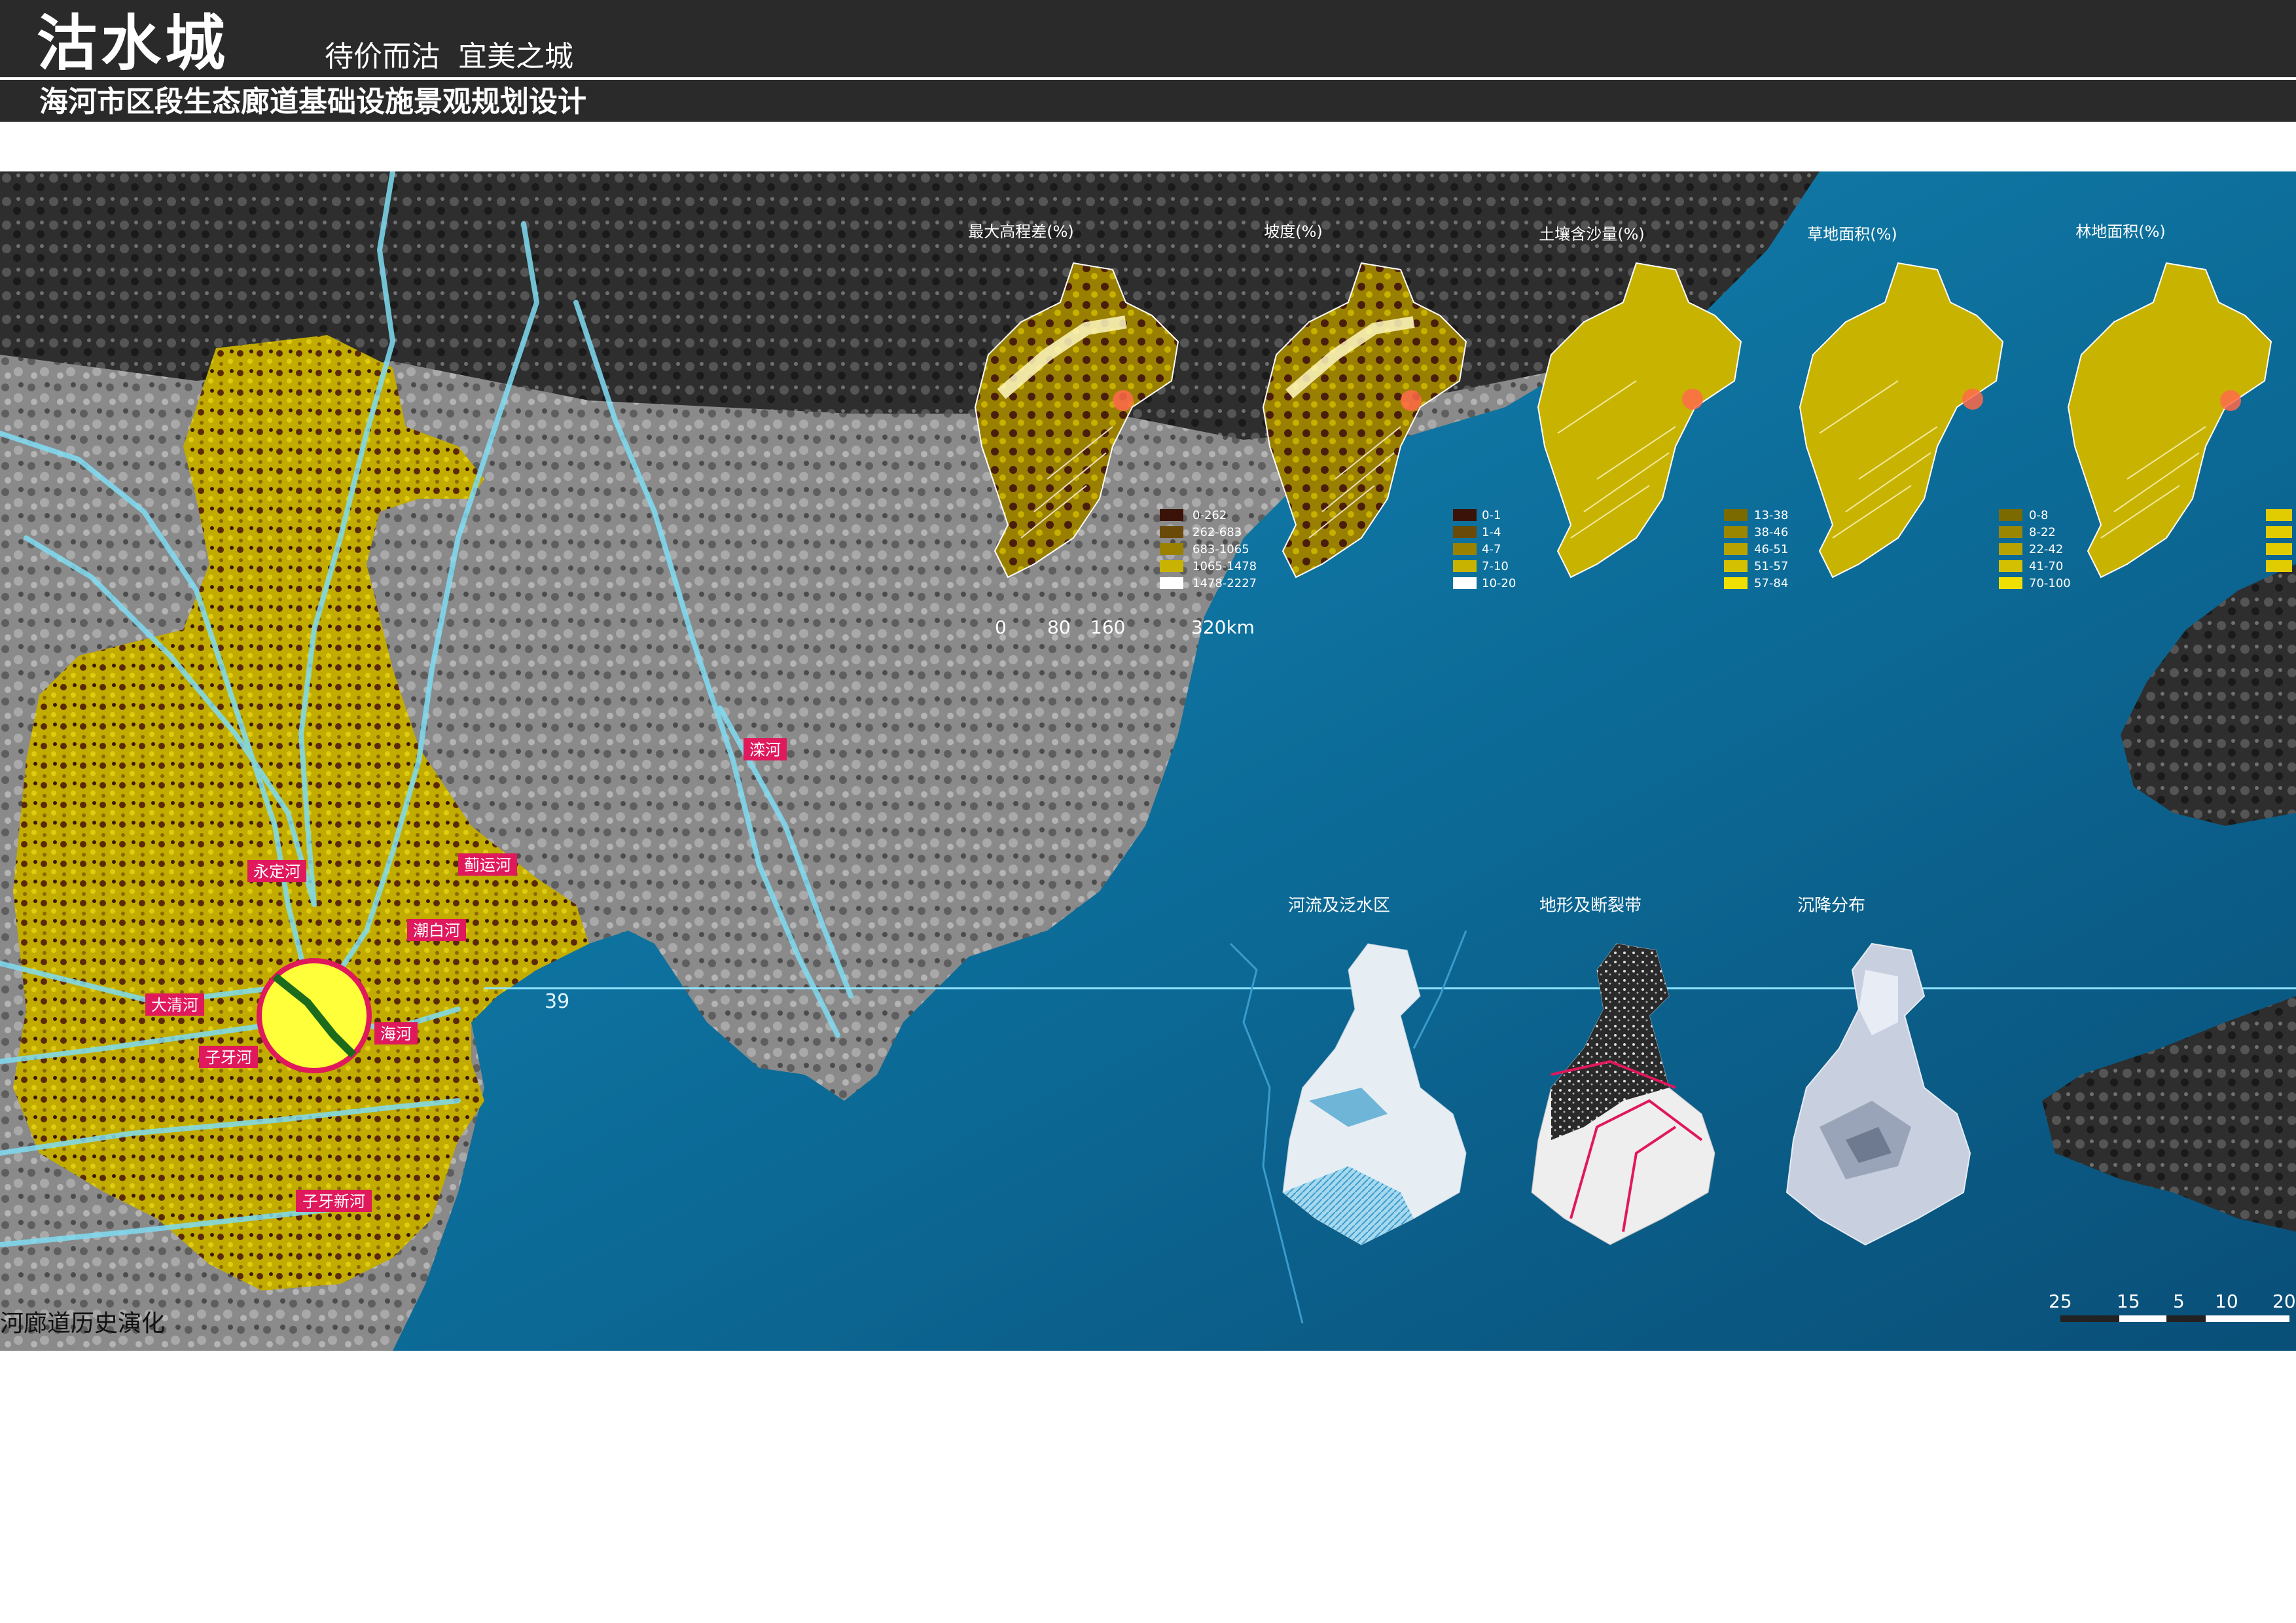 This screenshot has width=2296, height=1623. What do you see at coordinates (1771, 583) in the screenshot?
I see `svg-text: 57-84` at bounding box center [1771, 583].